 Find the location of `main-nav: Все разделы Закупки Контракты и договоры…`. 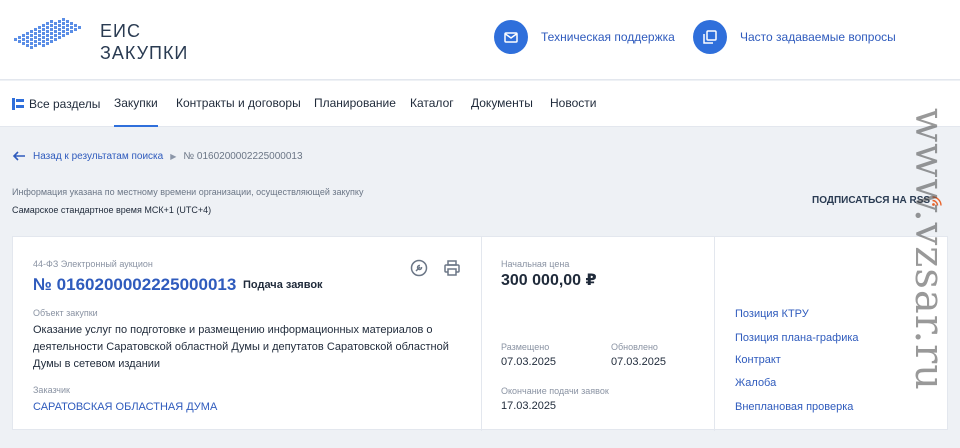

main-nav: Все разделы Закупки Контракты и договоры… is located at coordinates (480, 104).